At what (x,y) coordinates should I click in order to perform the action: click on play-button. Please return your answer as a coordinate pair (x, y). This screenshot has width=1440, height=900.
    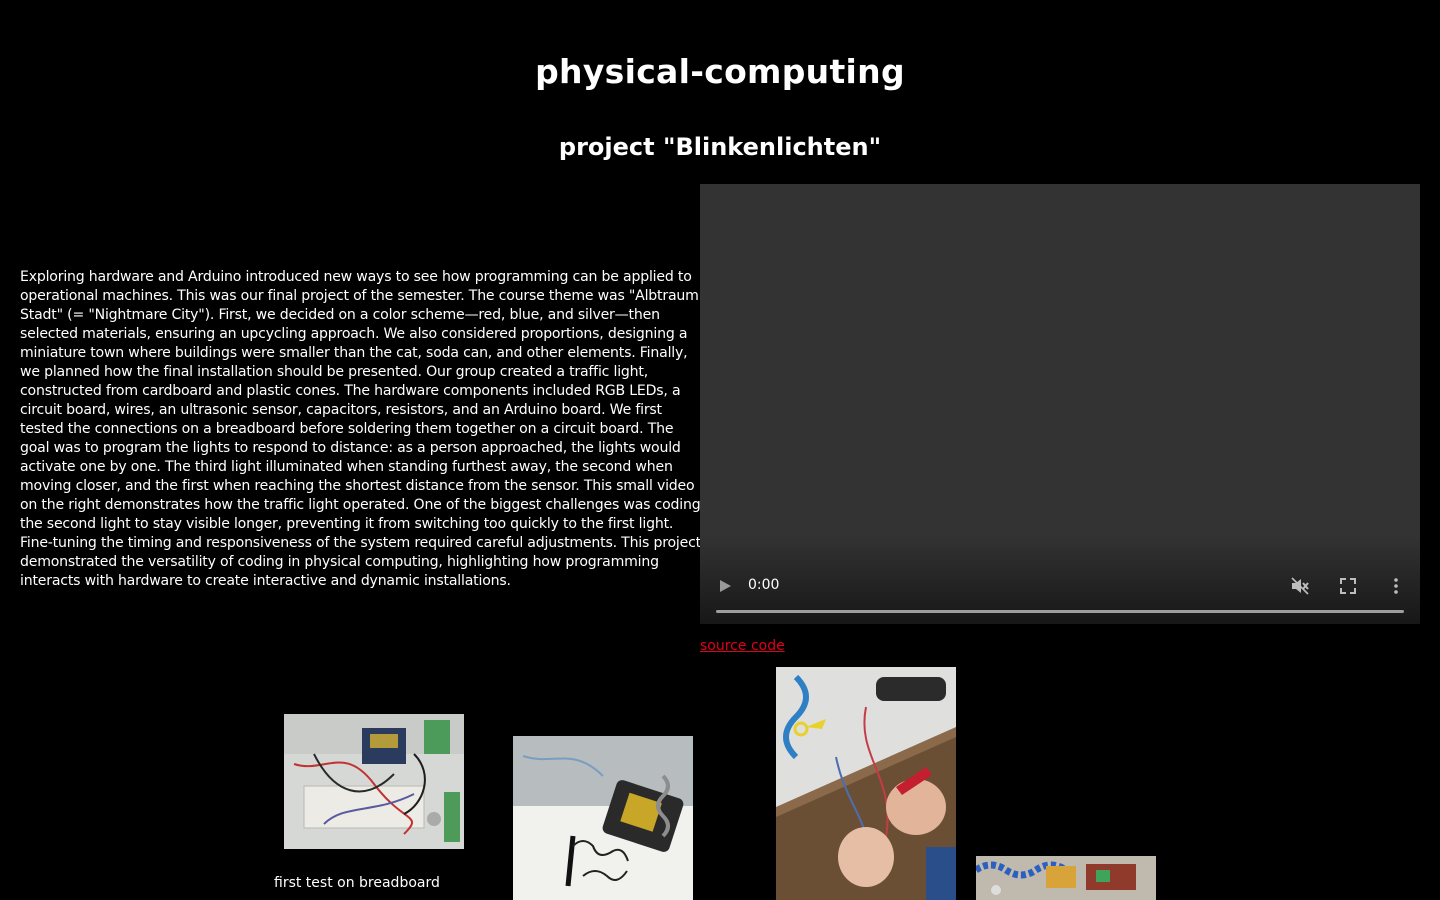
    Looking at the image, I should click on (725, 586).